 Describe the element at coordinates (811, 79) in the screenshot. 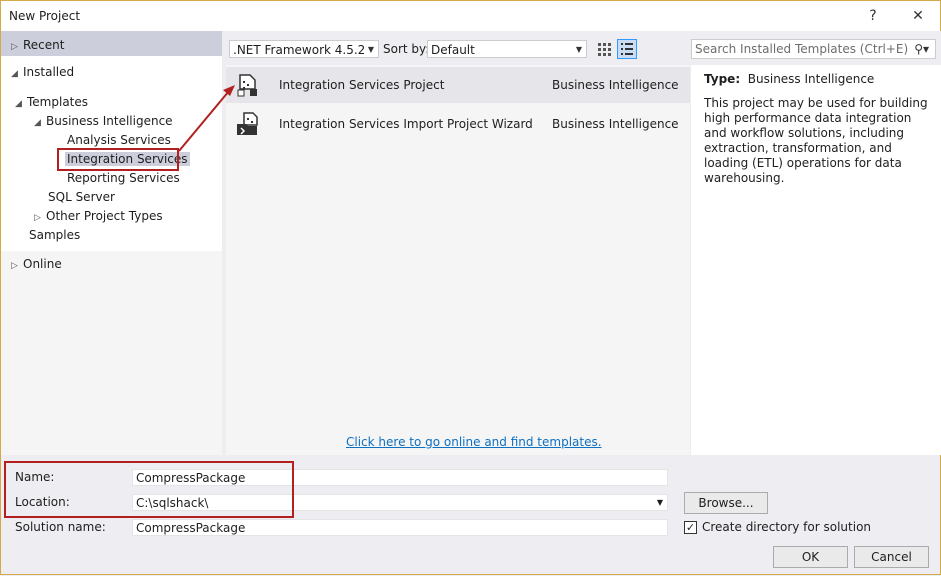

I see `type-value: Business Intelligence` at that location.